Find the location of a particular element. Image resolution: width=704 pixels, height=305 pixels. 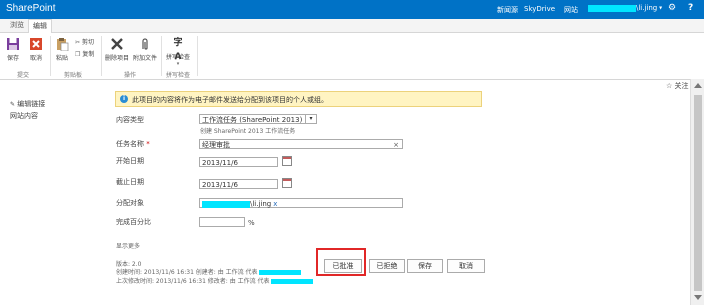

assignee-suffix: \li.jing is located at coordinates (261, 204).